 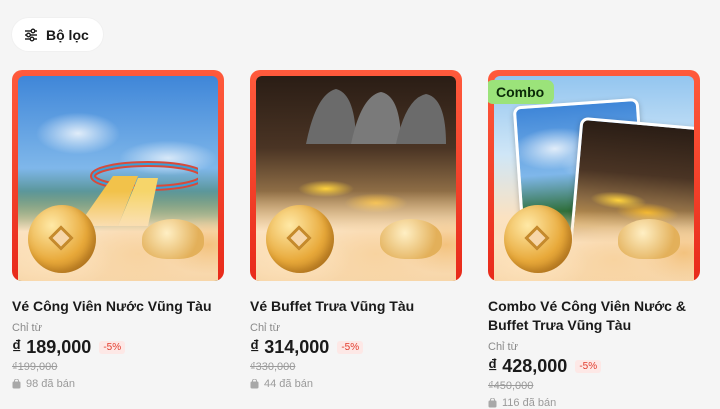 I want to click on filter-label: Bộ lọc, so click(x=67, y=34).